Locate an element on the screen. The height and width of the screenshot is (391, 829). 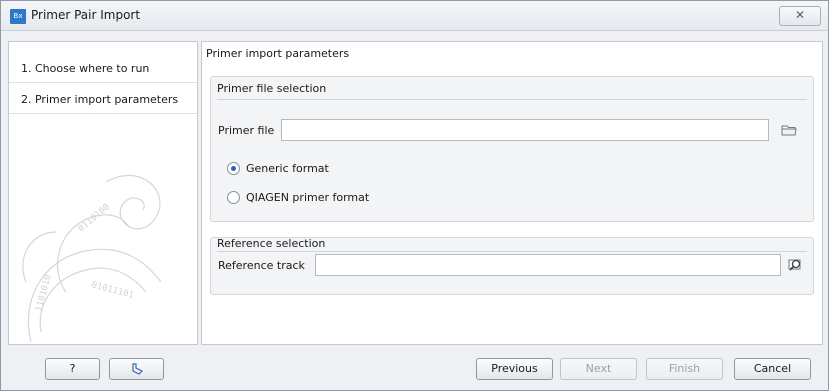
reference-track-input is located at coordinates (548, 265).